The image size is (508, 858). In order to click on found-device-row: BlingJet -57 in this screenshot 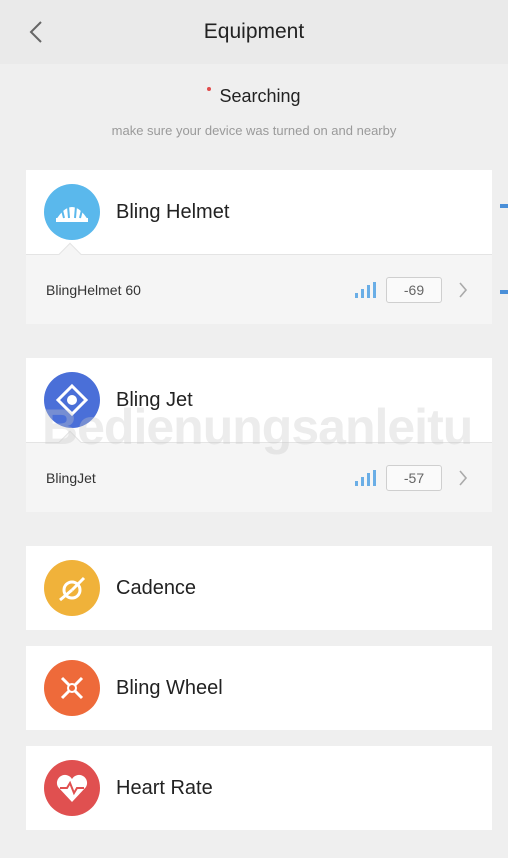, I will do `click(259, 471)`.